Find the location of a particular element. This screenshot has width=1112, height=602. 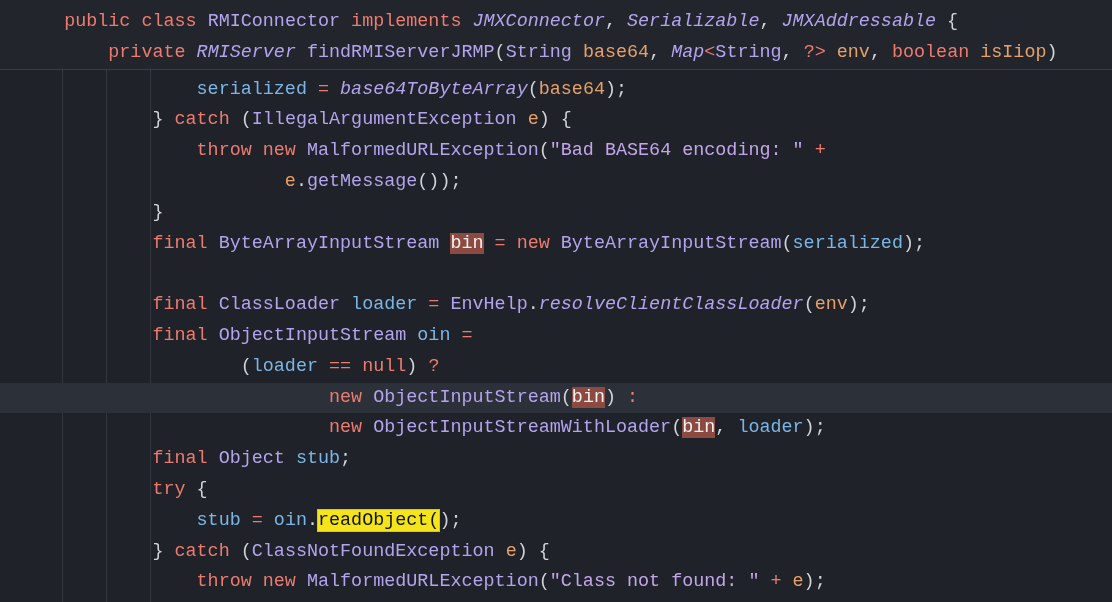

code-line: (loader == null) ? is located at coordinates (339, 366).